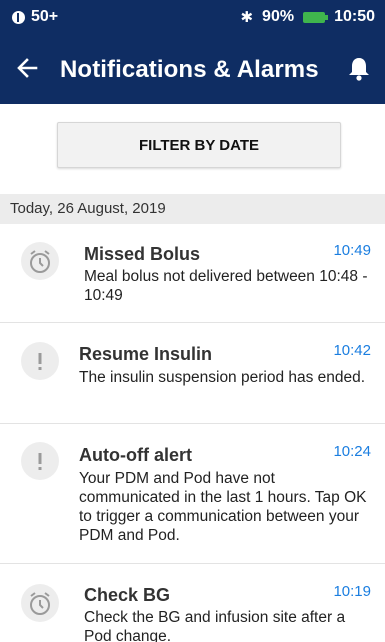  What do you see at coordinates (352, 250) in the screenshot?
I see `notification-time: 10:49` at bounding box center [352, 250].